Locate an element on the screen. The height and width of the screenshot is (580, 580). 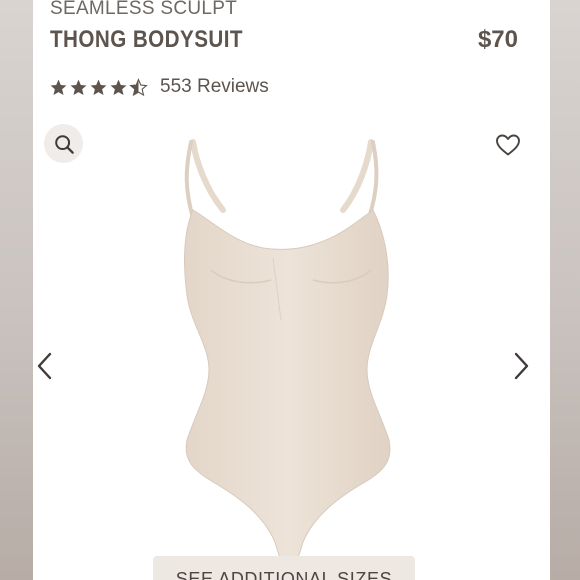
rating-row: 553 Reviews is located at coordinates (159, 87).